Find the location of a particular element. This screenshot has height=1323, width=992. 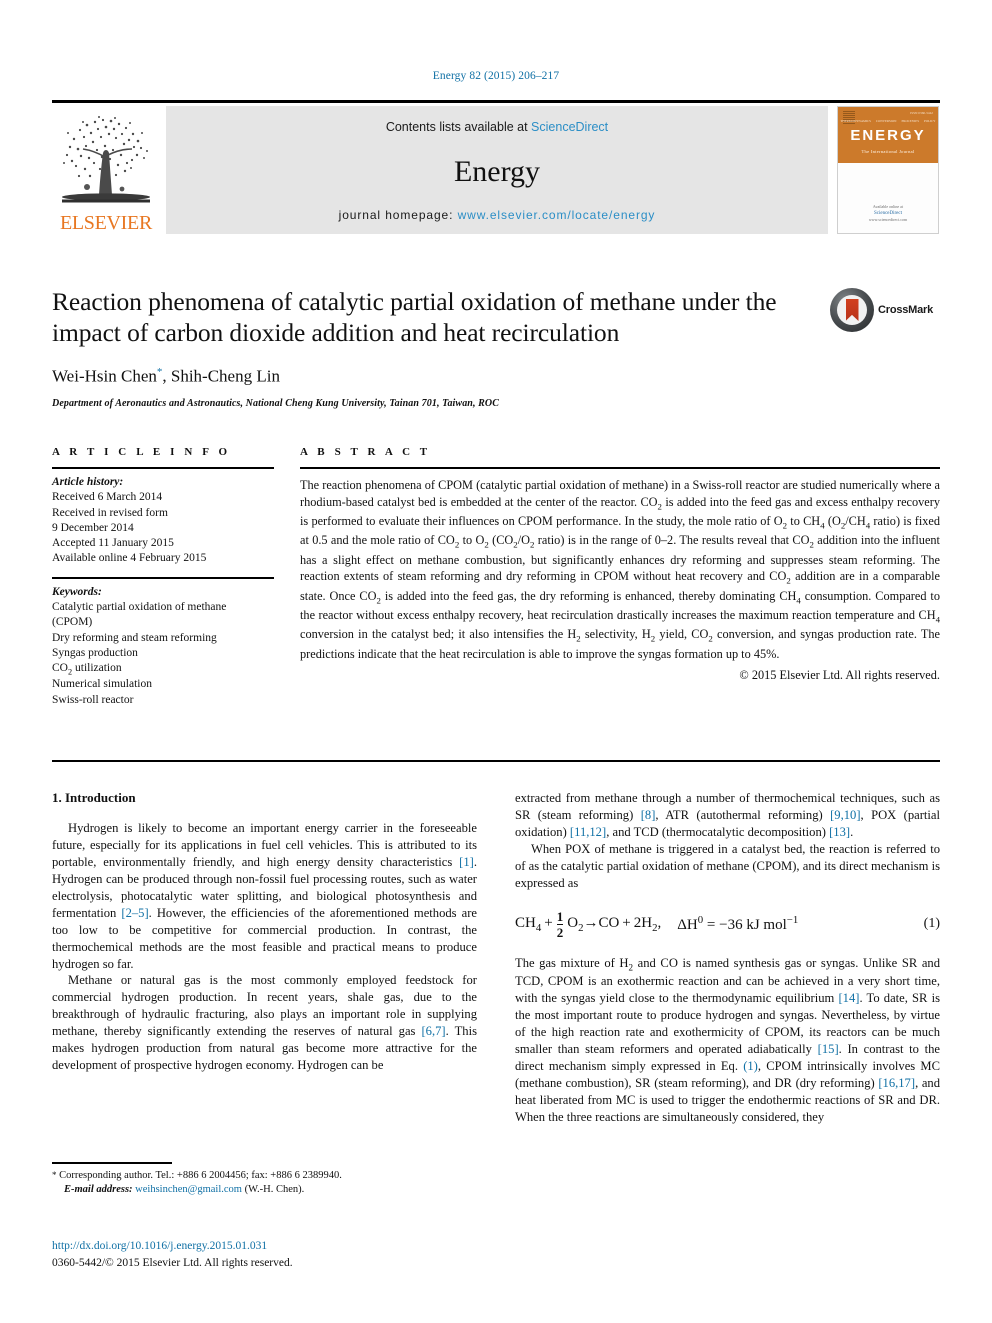

masthead-top-rule is located at coordinates (496, 101).